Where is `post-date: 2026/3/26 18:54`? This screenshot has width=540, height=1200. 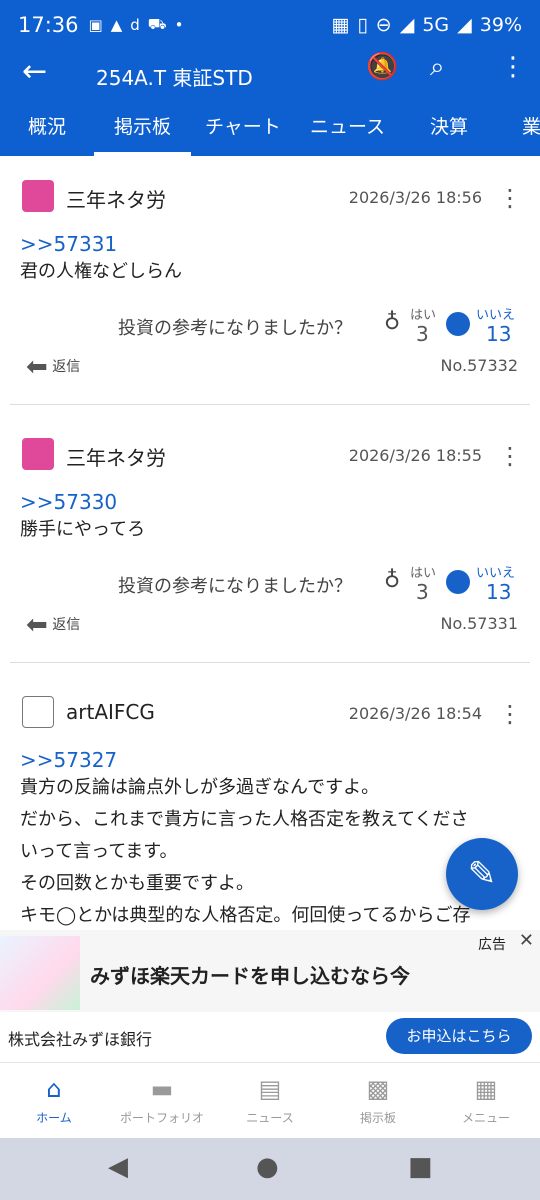 post-date: 2026/3/26 18:54 is located at coordinates (415, 713).